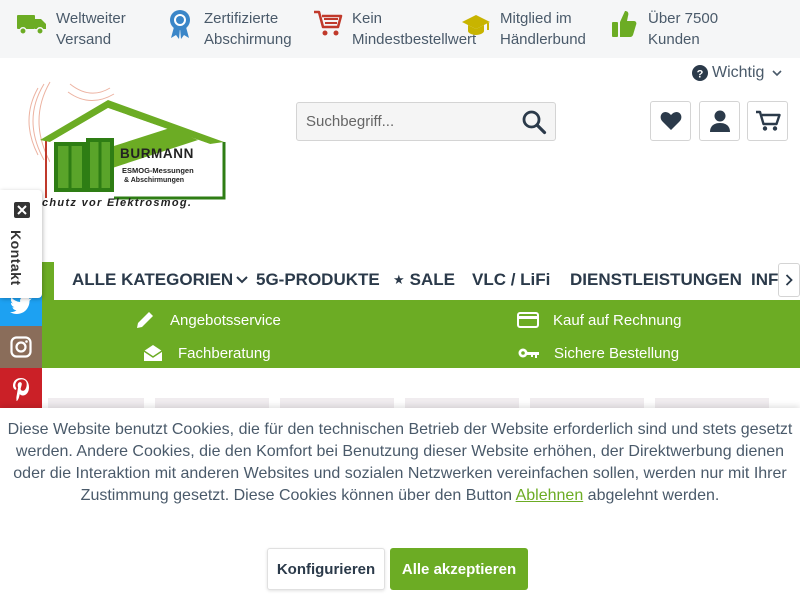 The width and height of the screenshot is (800, 600). What do you see at coordinates (624, 24) in the screenshot?
I see `thumbs-up-icon` at bounding box center [624, 24].